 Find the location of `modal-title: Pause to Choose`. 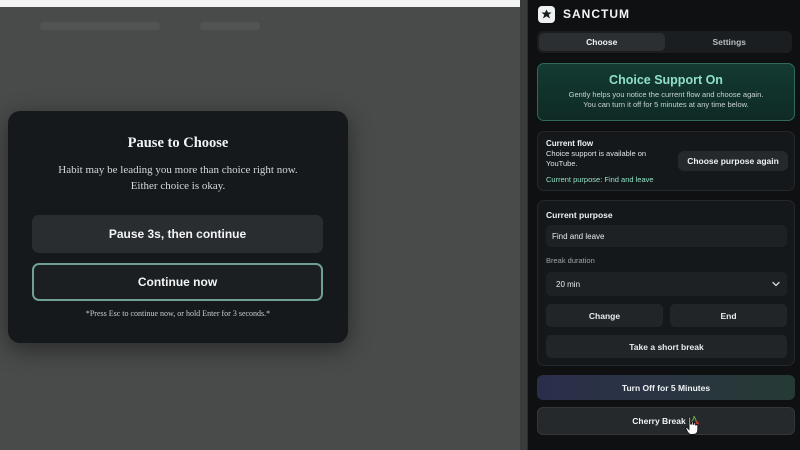

modal-title: Pause to Choose is located at coordinates (178, 143).